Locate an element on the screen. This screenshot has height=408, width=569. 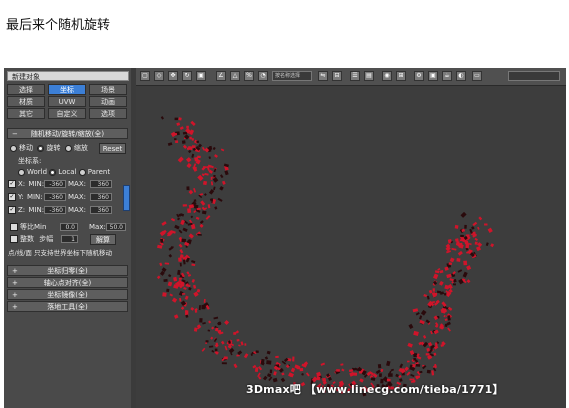
axis-x-max: 360 is located at coordinates (101, 184).